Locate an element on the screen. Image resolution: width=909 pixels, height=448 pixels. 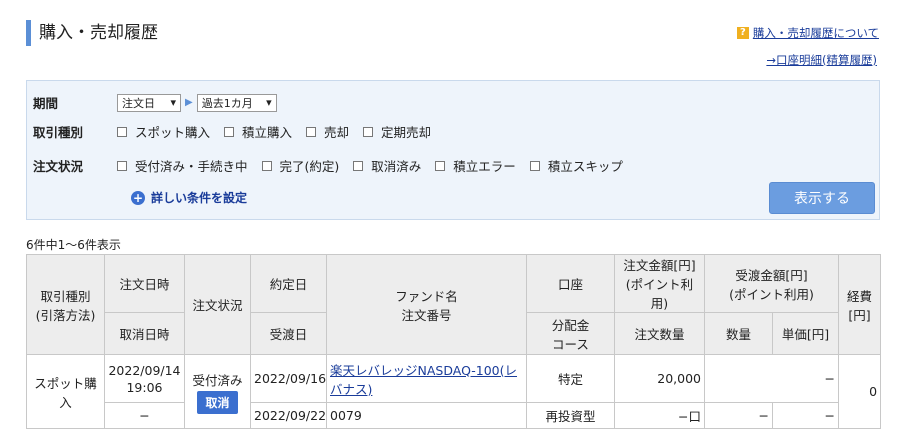
checkbox-completed: 完了(約定) is located at coordinates (300, 165).